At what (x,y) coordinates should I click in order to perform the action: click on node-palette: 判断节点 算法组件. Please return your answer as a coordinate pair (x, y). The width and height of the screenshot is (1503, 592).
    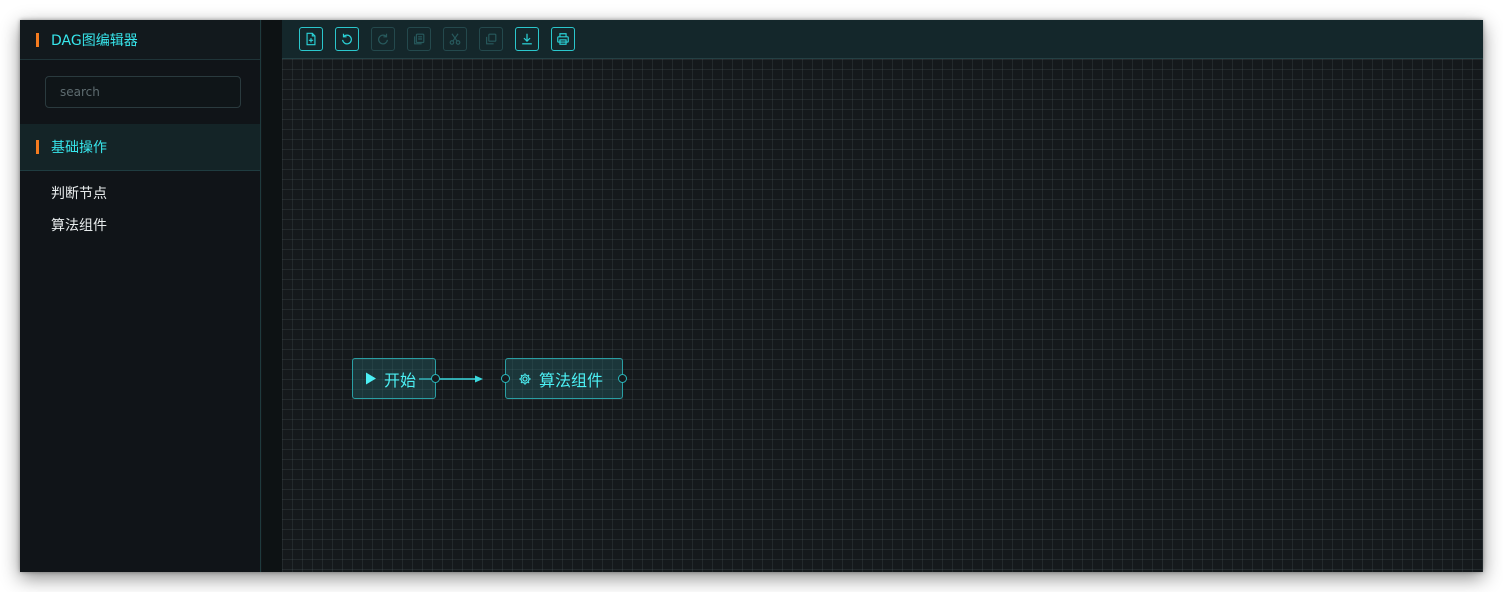
    Looking at the image, I should click on (79, 215).